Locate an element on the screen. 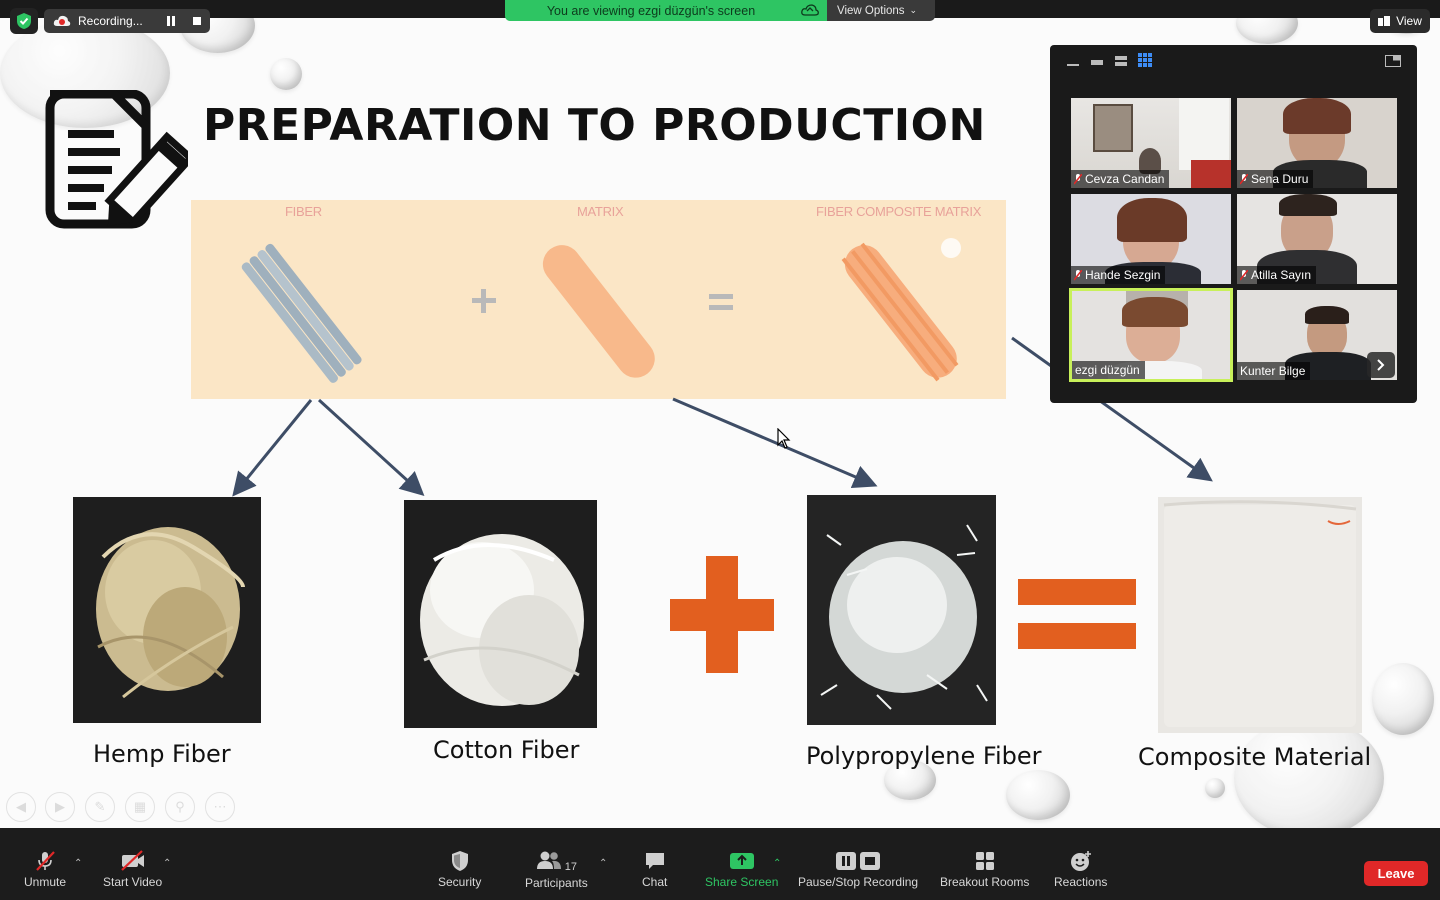  gallery-grid-icon is located at coordinates (1145, 62).